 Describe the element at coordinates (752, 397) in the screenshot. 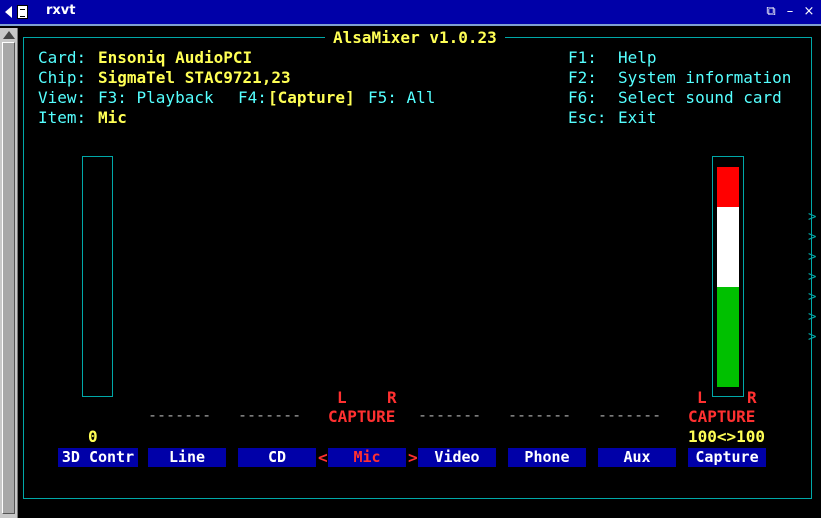

I see `capture-right-marker: R` at that location.